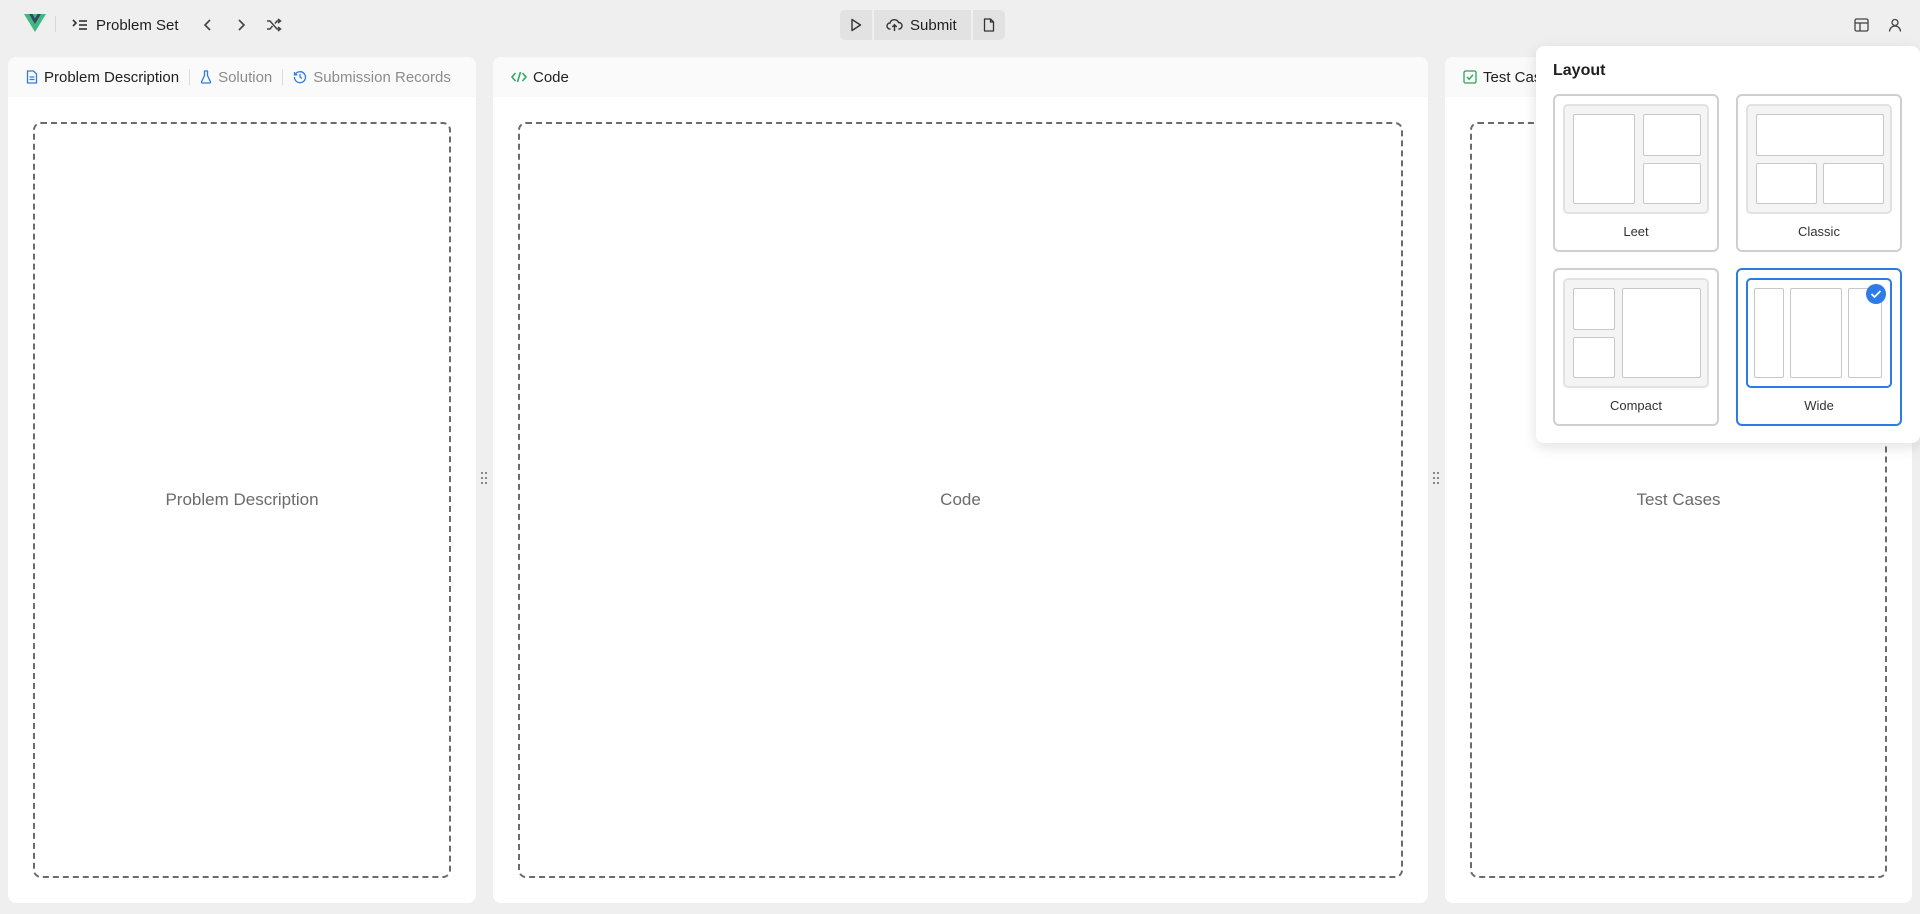 The width and height of the screenshot is (1920, 914). I want to click on layout-icon, so click(1861, 25).